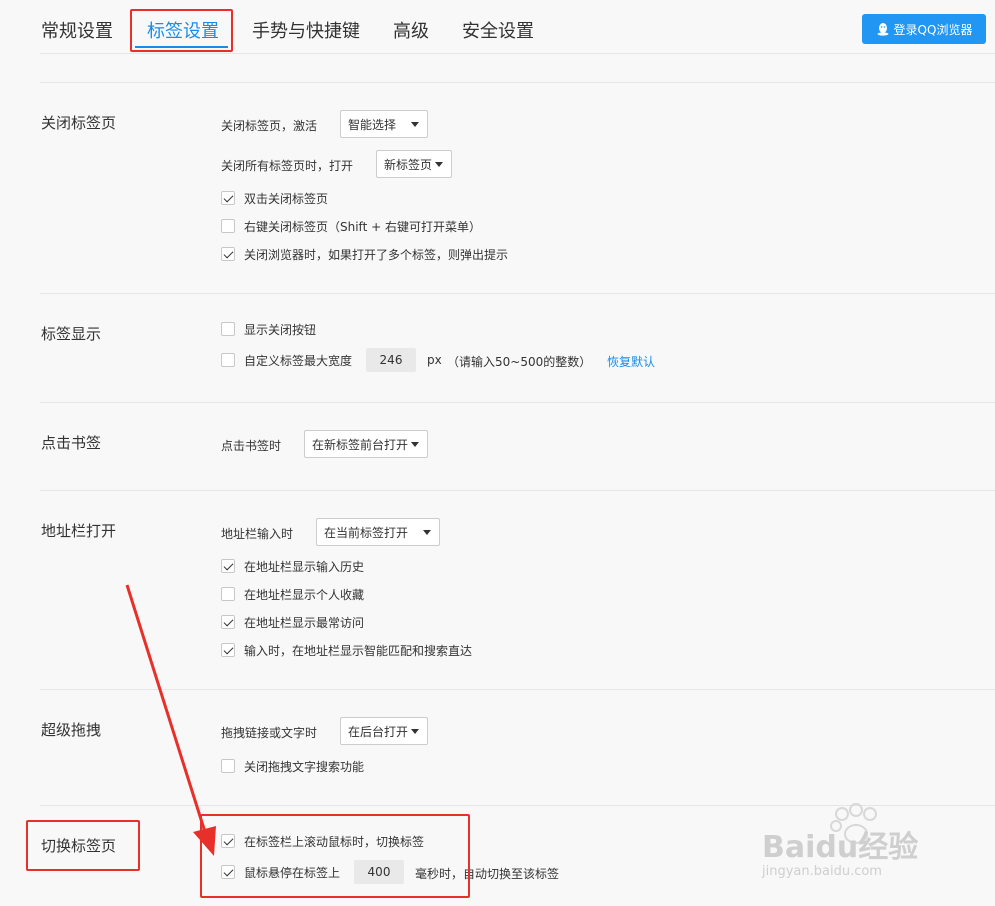  What do you see at coordinates (822, 871) in the screenshot?
I see `watermark-url: jingyan.baidu.com` at bounding box center [822, 871].